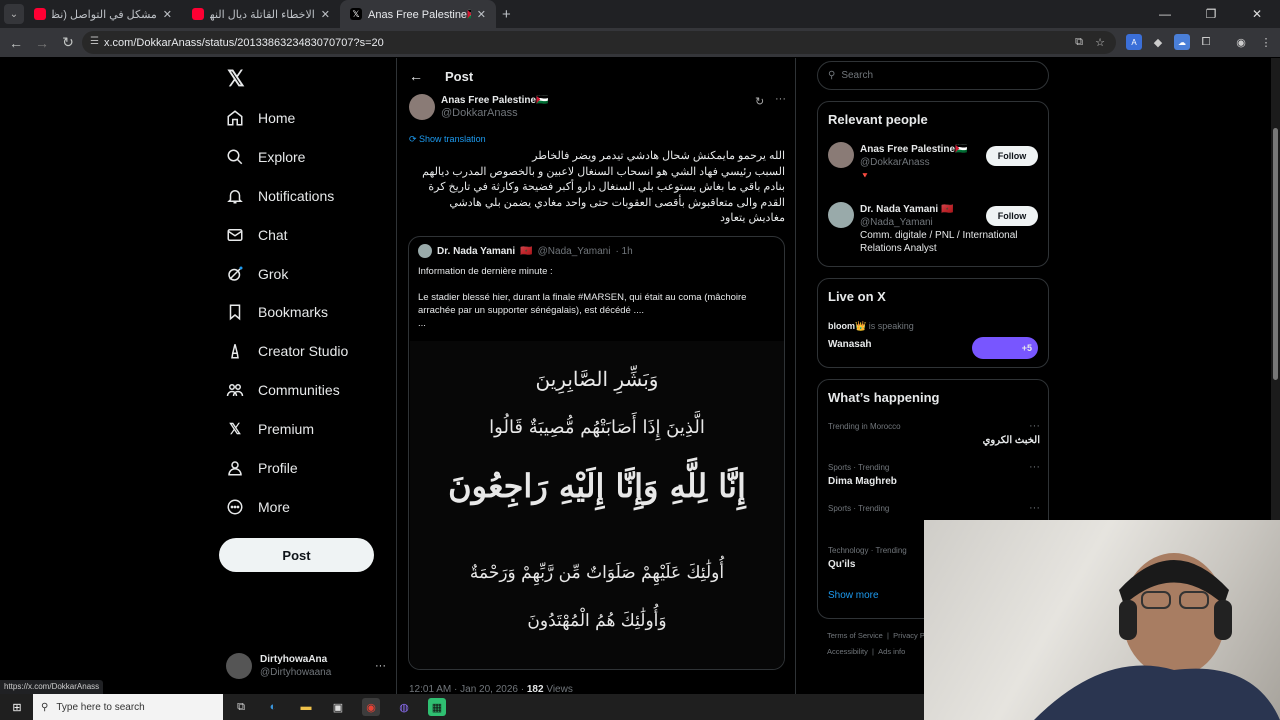 Image resolution: width=1280 pixels, height=720 pixels. I want to click on task-view-icon: ⧉, so click(241, 707).